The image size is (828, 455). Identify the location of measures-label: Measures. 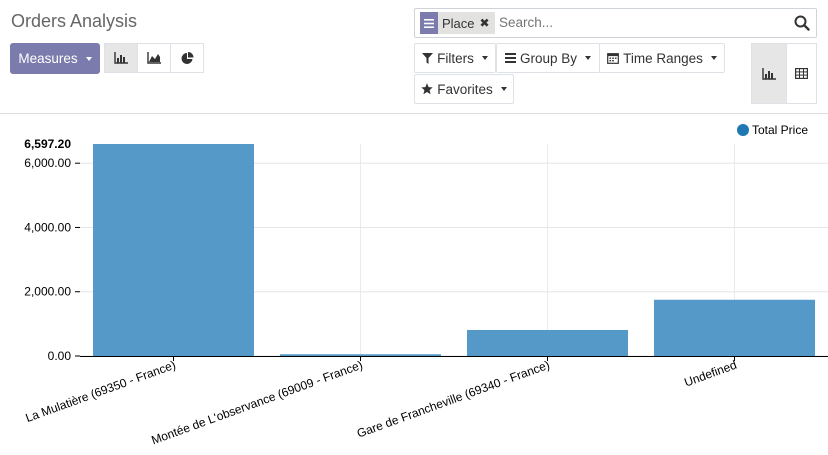
(48, 58).